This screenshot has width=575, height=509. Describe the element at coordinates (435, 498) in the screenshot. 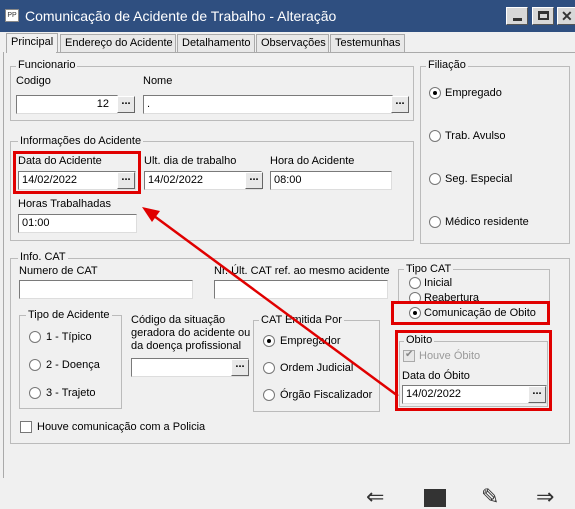

I see `save-icon` at that location.